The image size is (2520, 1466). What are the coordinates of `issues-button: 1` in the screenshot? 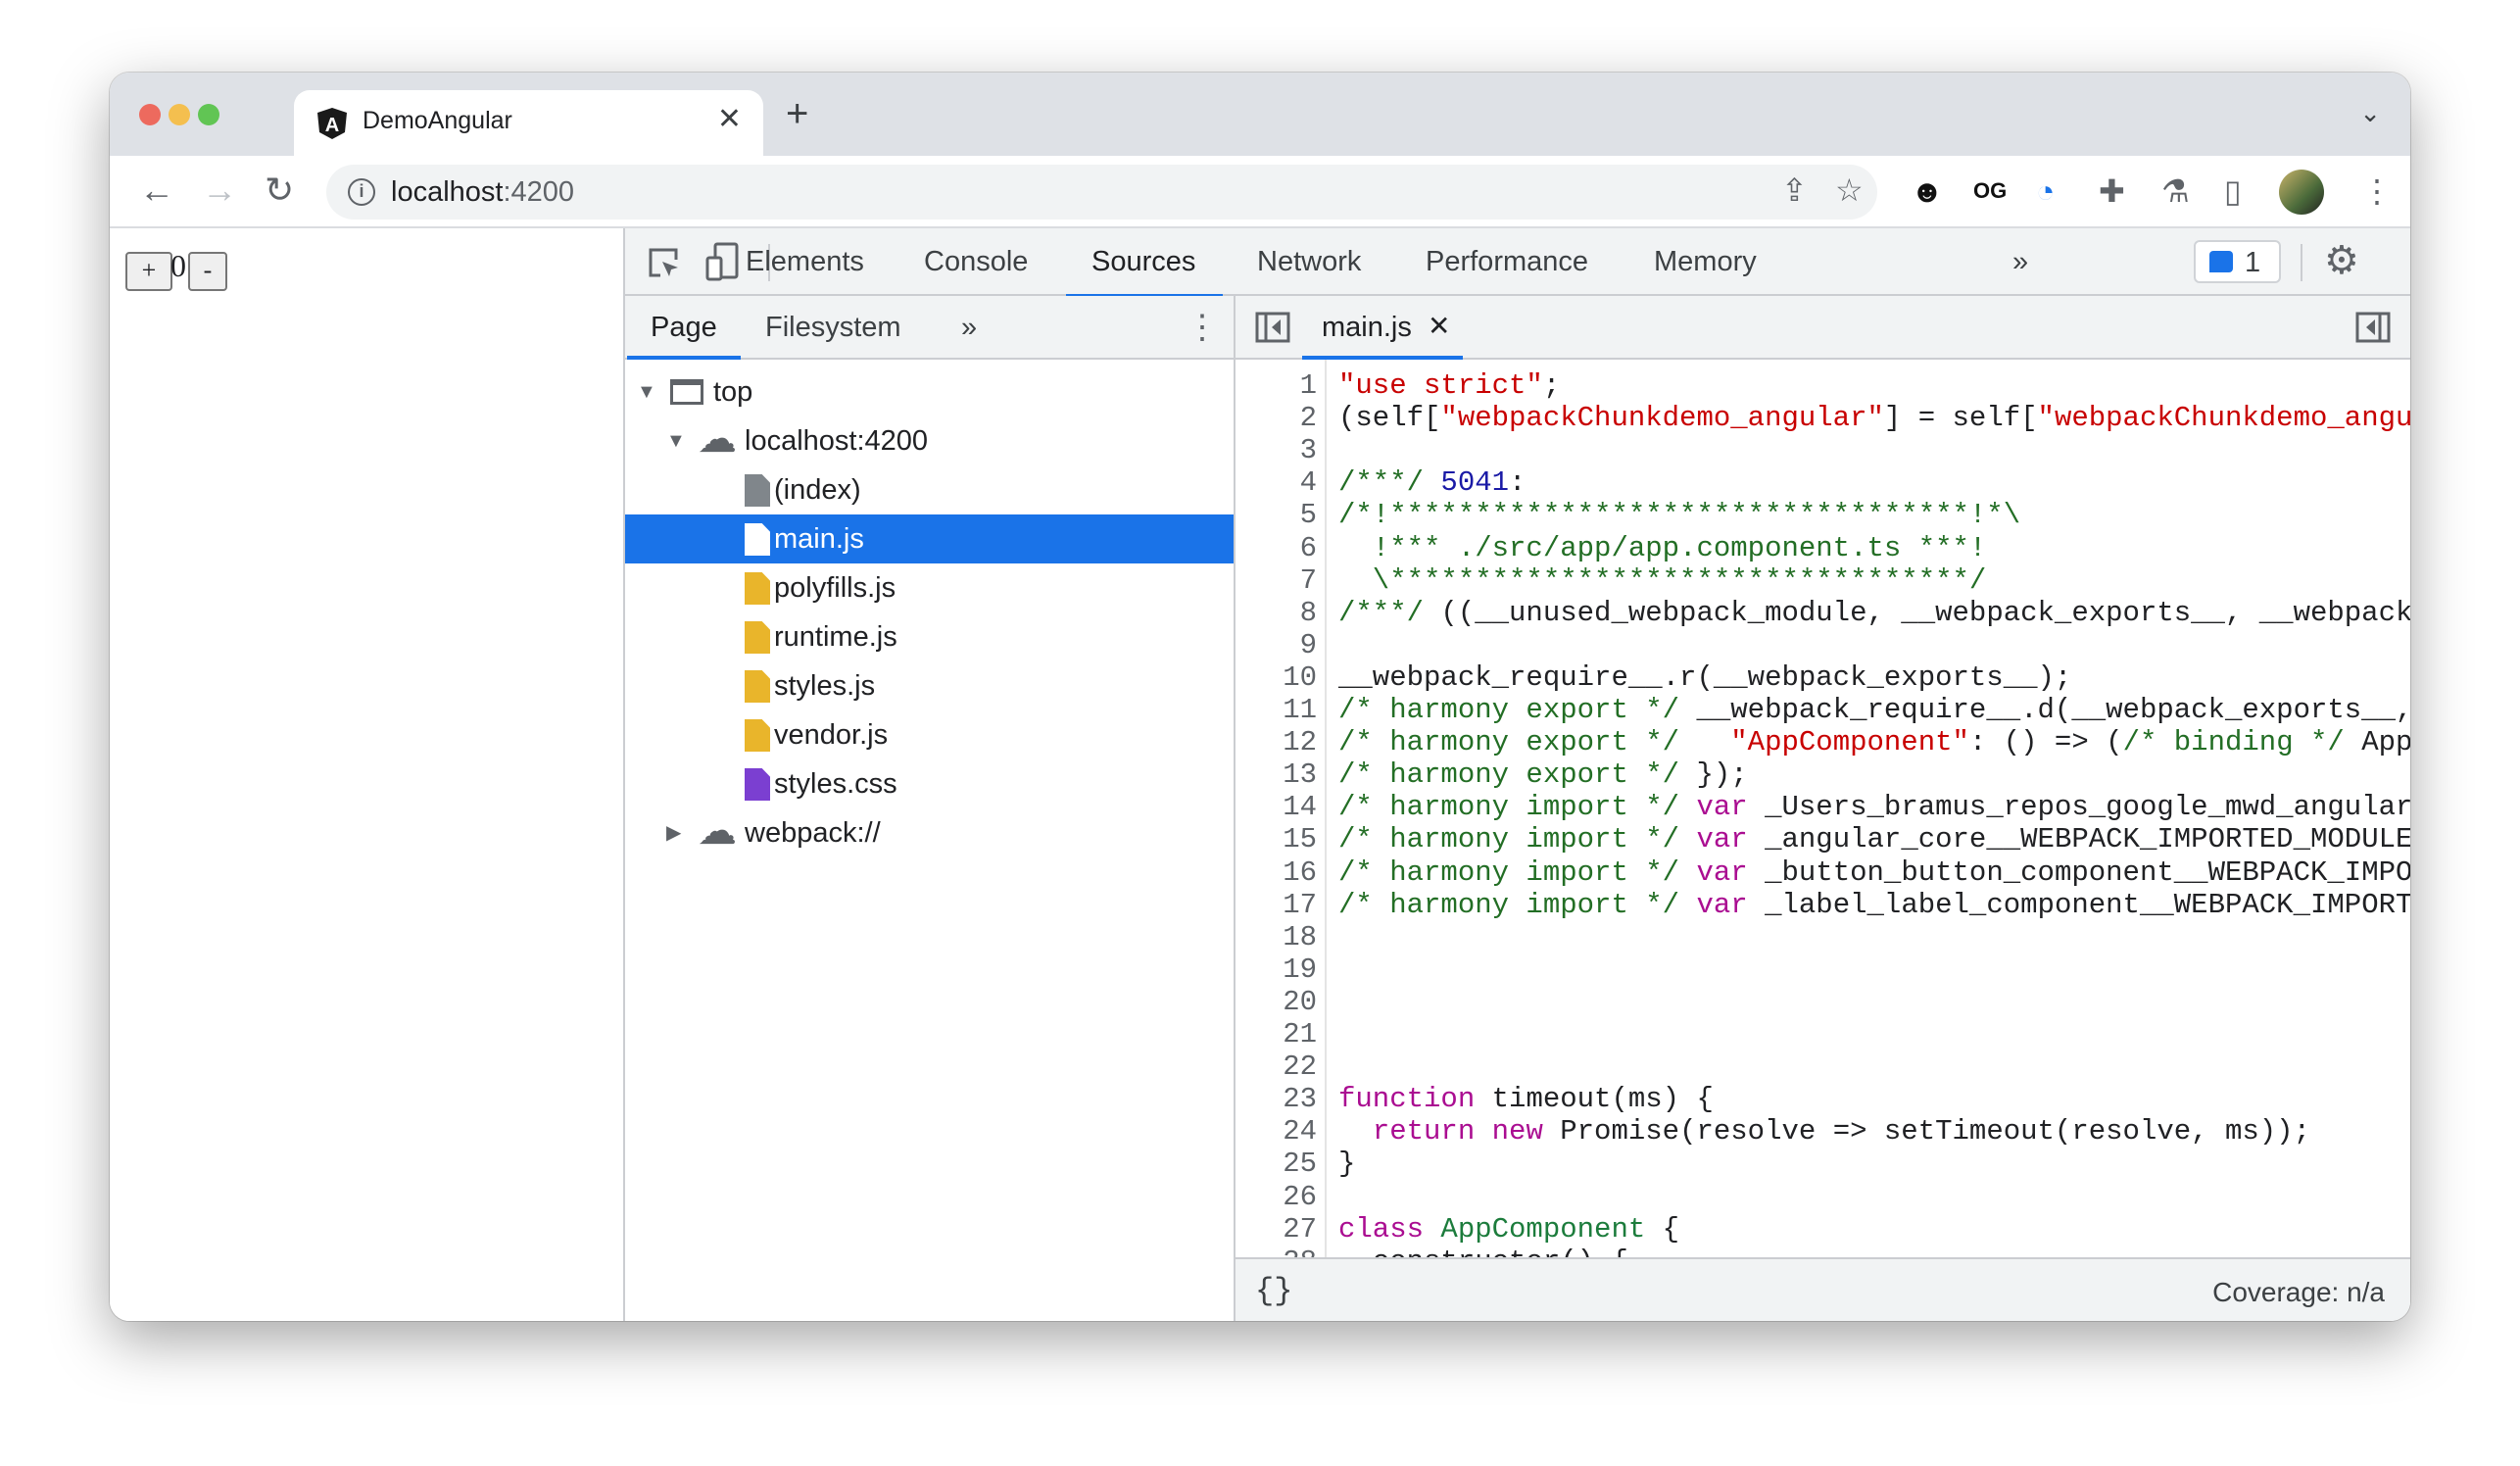 It's located at (2237, 262).